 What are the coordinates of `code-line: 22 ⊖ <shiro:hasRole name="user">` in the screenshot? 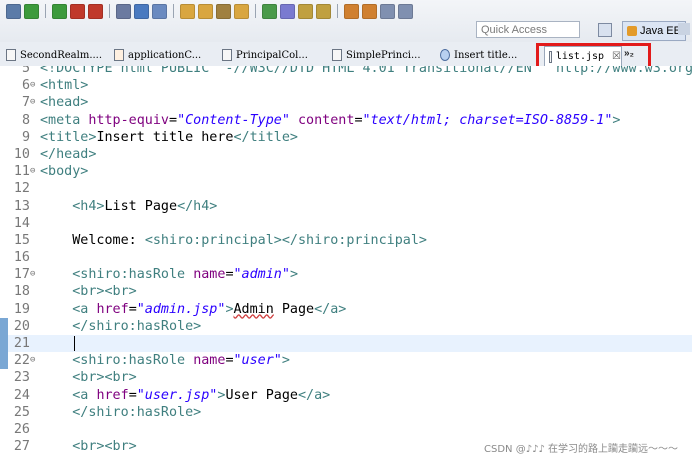 It's located at (346, 361).